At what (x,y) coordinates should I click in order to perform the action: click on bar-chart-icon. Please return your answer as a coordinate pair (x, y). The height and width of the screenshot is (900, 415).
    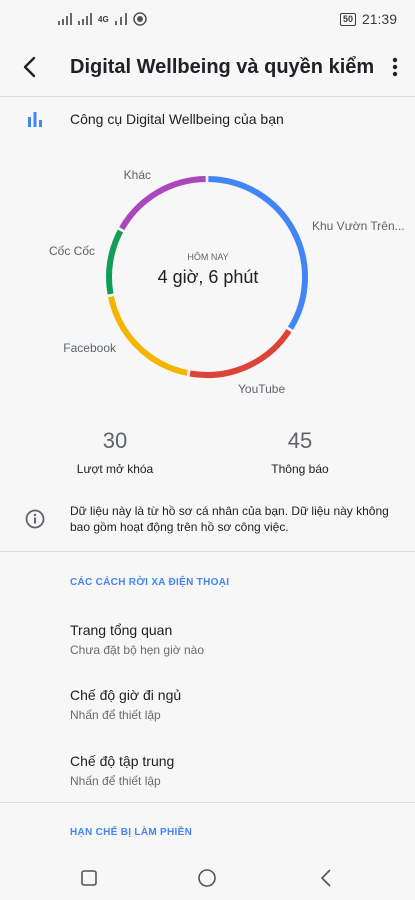
    Looking at the image, I should click on (35, 119).